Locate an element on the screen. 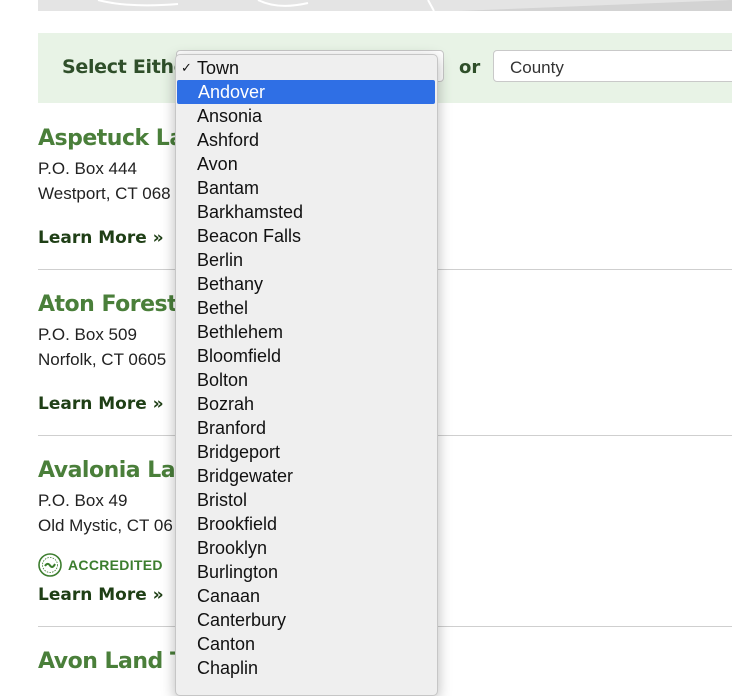 The width and height of the screenshot is (732, 696). dropdown-option: Bozrah is located at coordinates (305, 404).